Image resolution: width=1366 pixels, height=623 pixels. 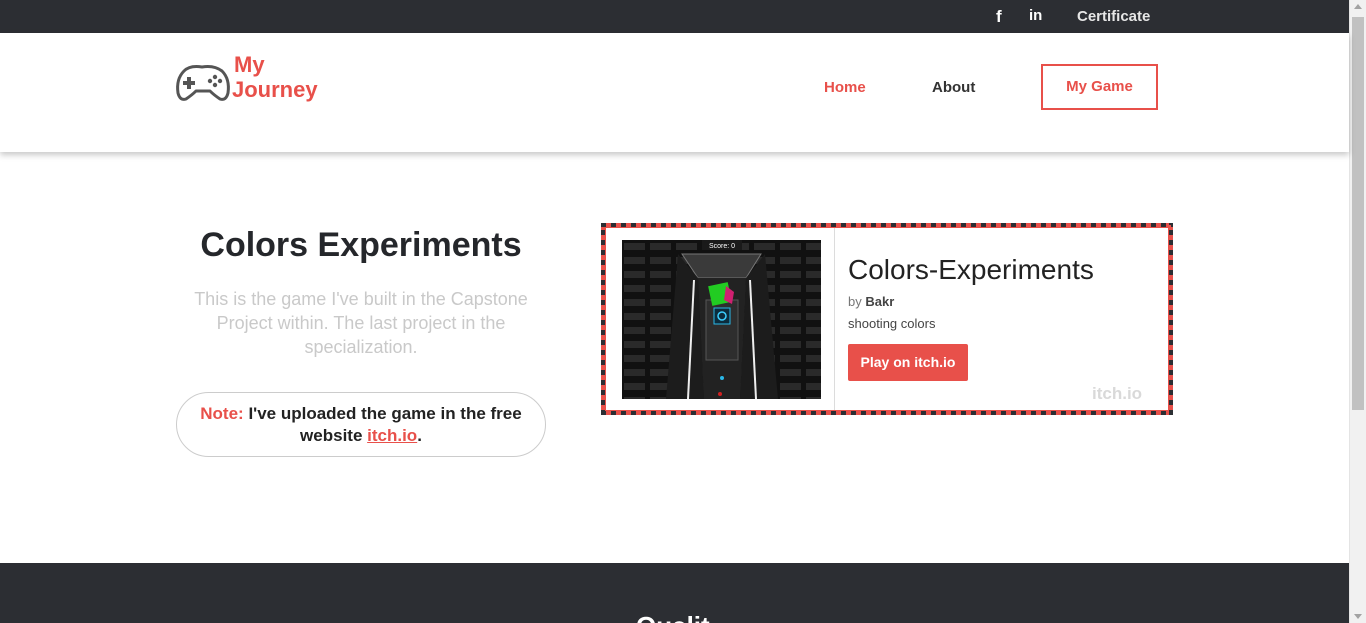 I want to click on game-screenshot-image: Score: 0, so click(x=721, y=319).